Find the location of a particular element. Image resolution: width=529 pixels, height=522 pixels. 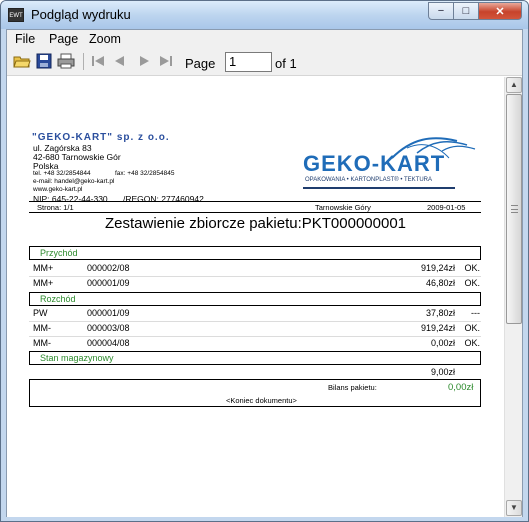

menu-zoom: Zoom is located at coordinates (105, 39).